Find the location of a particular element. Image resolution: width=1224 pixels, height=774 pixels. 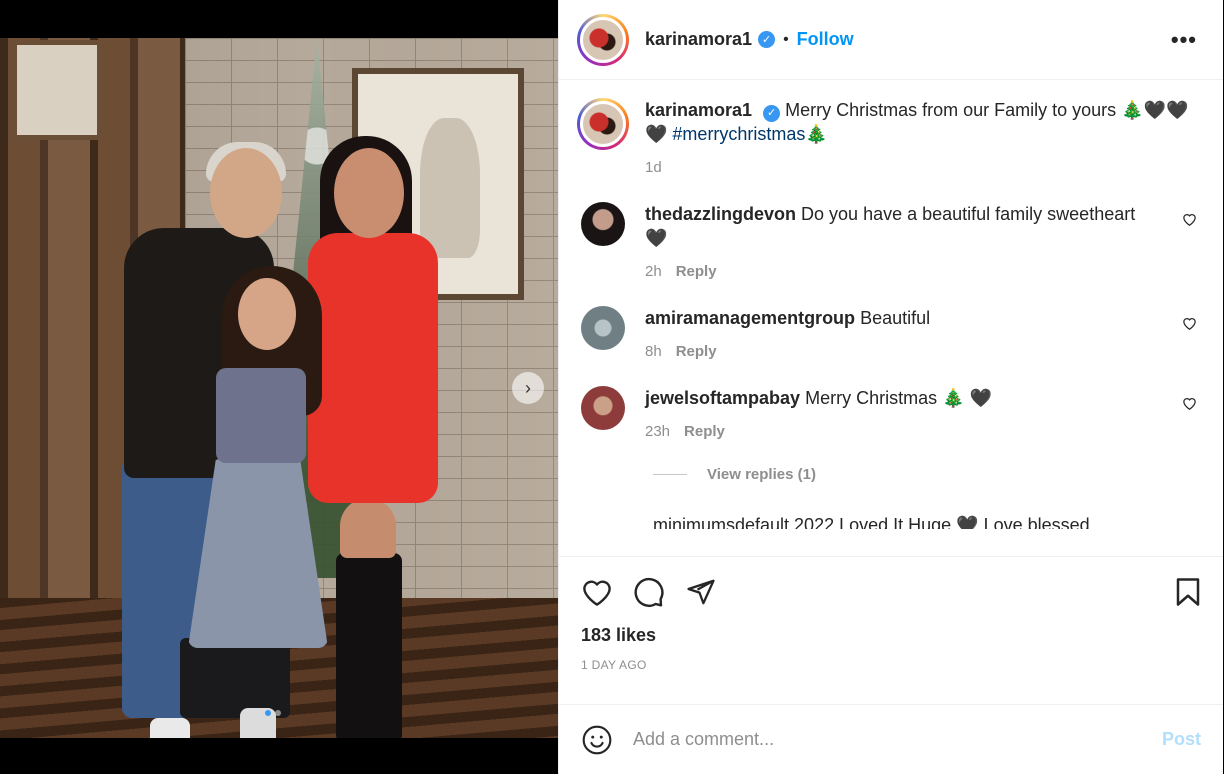

likes-count: 183 likes is located at coordinates (891, 635).